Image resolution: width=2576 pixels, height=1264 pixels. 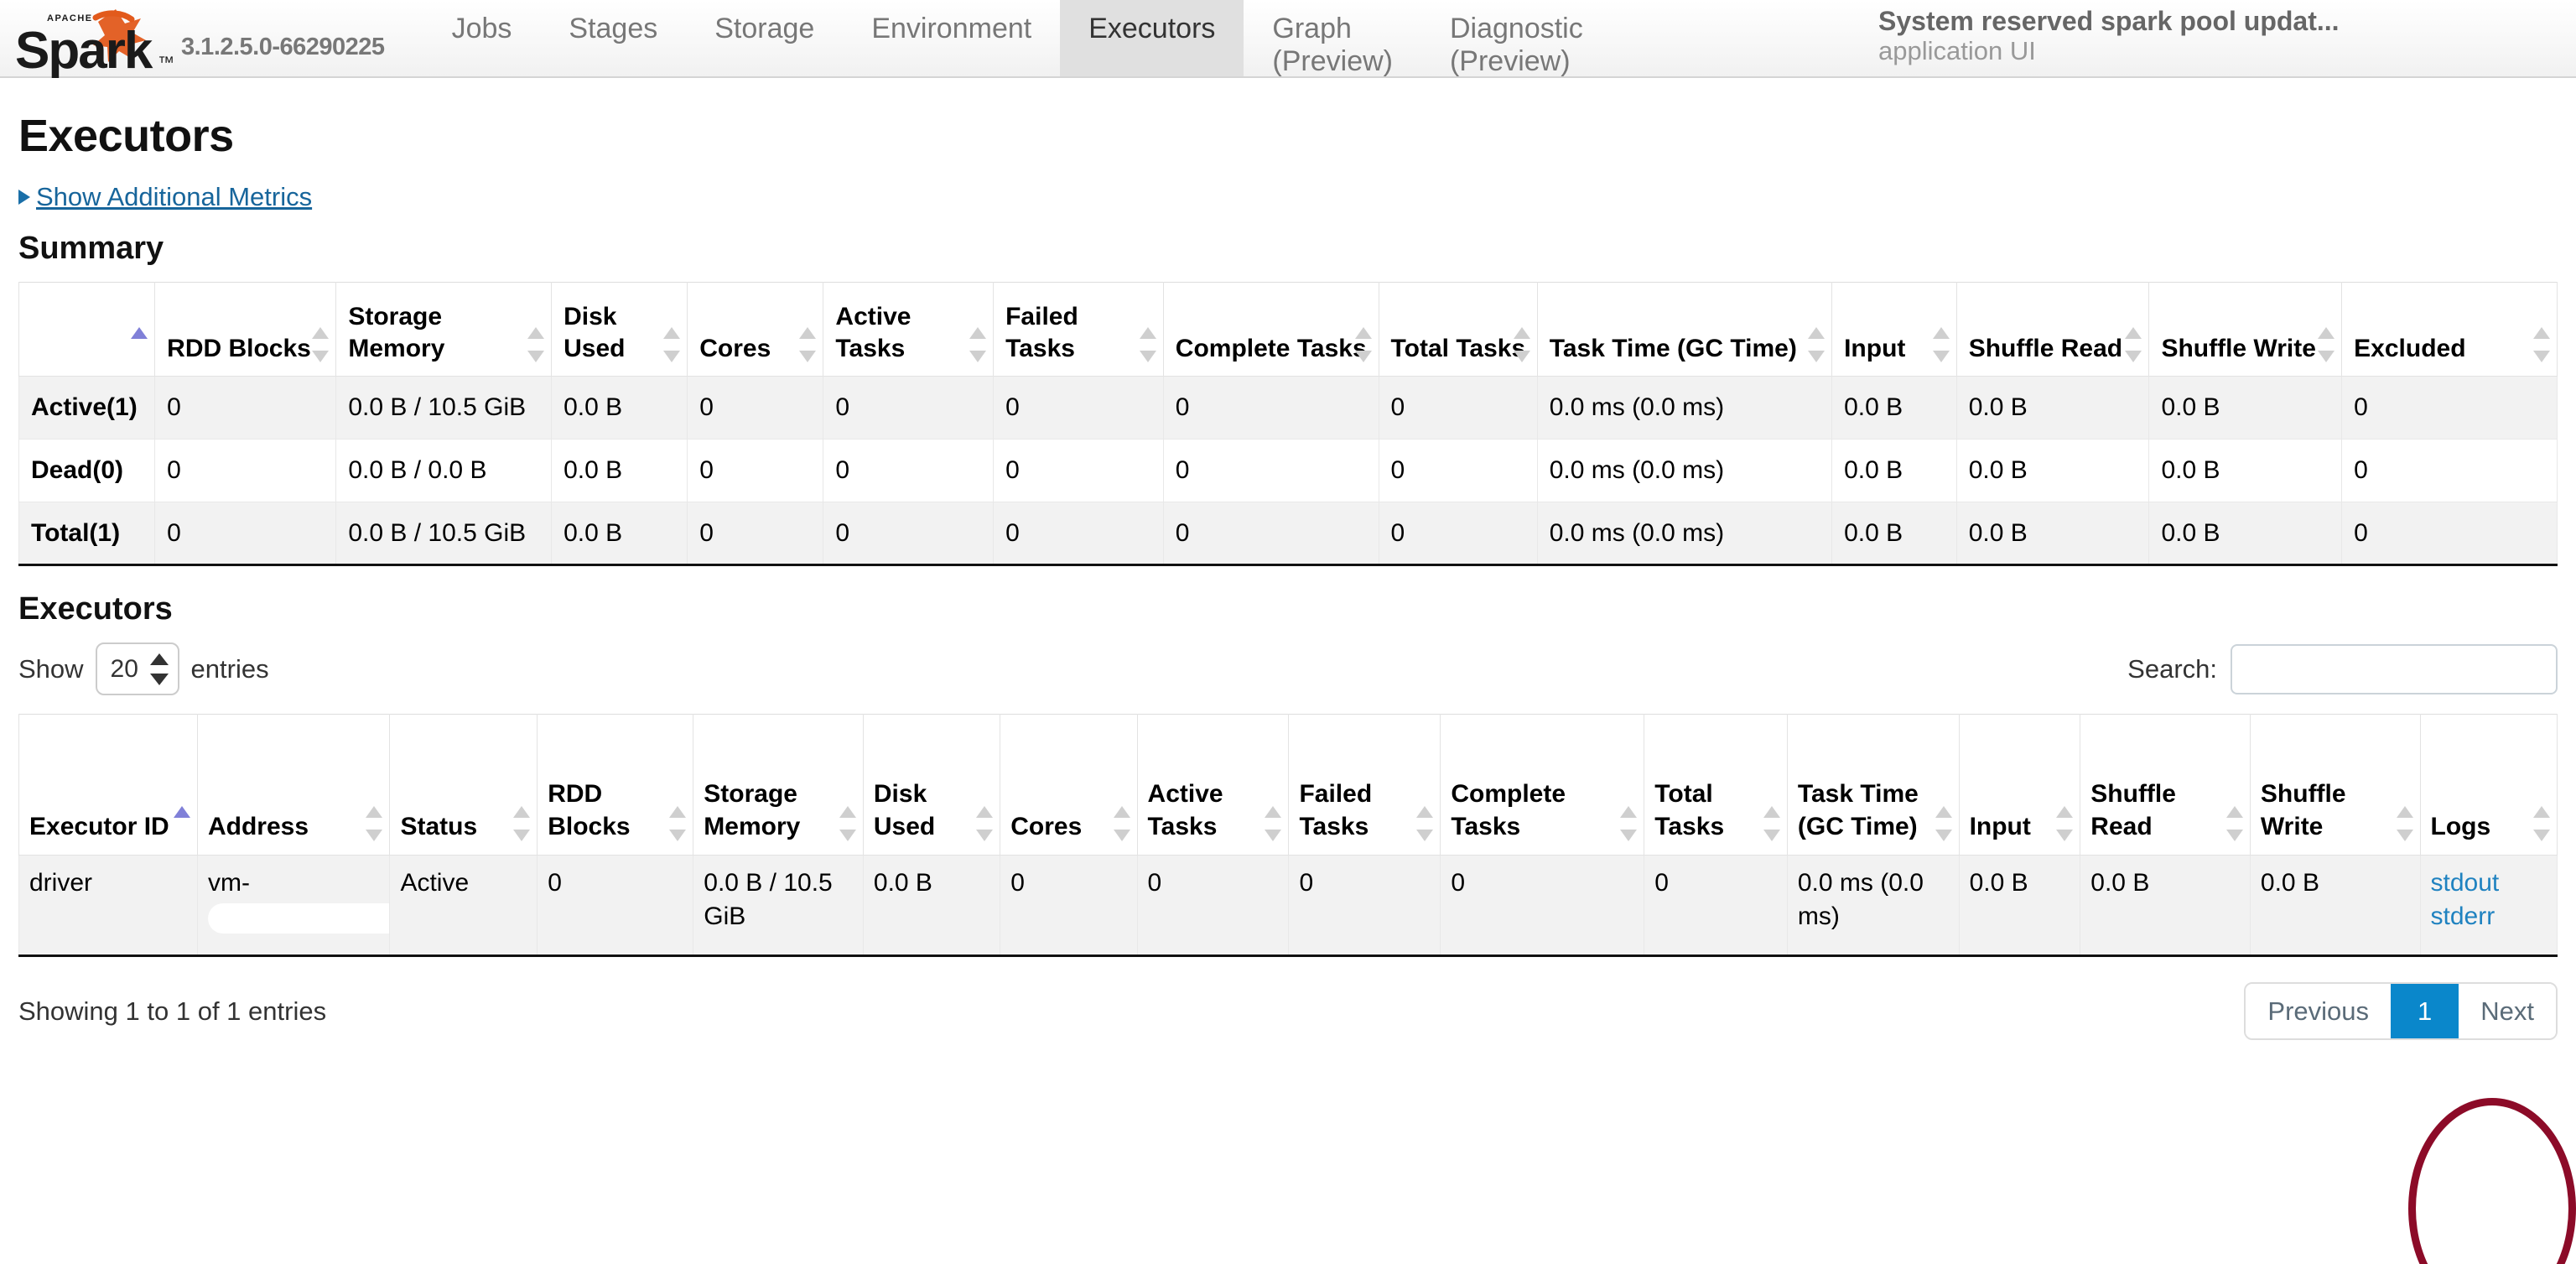 I want to click on search-input, so click(x=2394, y=668).